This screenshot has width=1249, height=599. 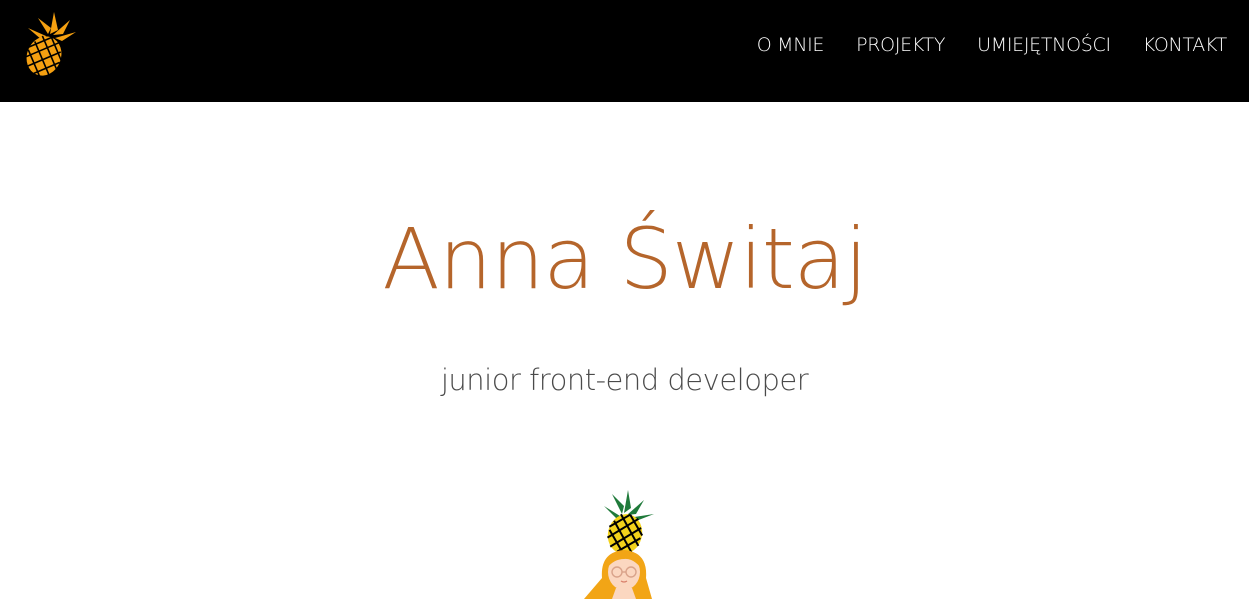 I want to click on nav-link-kontakt: KONTAKT, so click(x=1185, y=45).